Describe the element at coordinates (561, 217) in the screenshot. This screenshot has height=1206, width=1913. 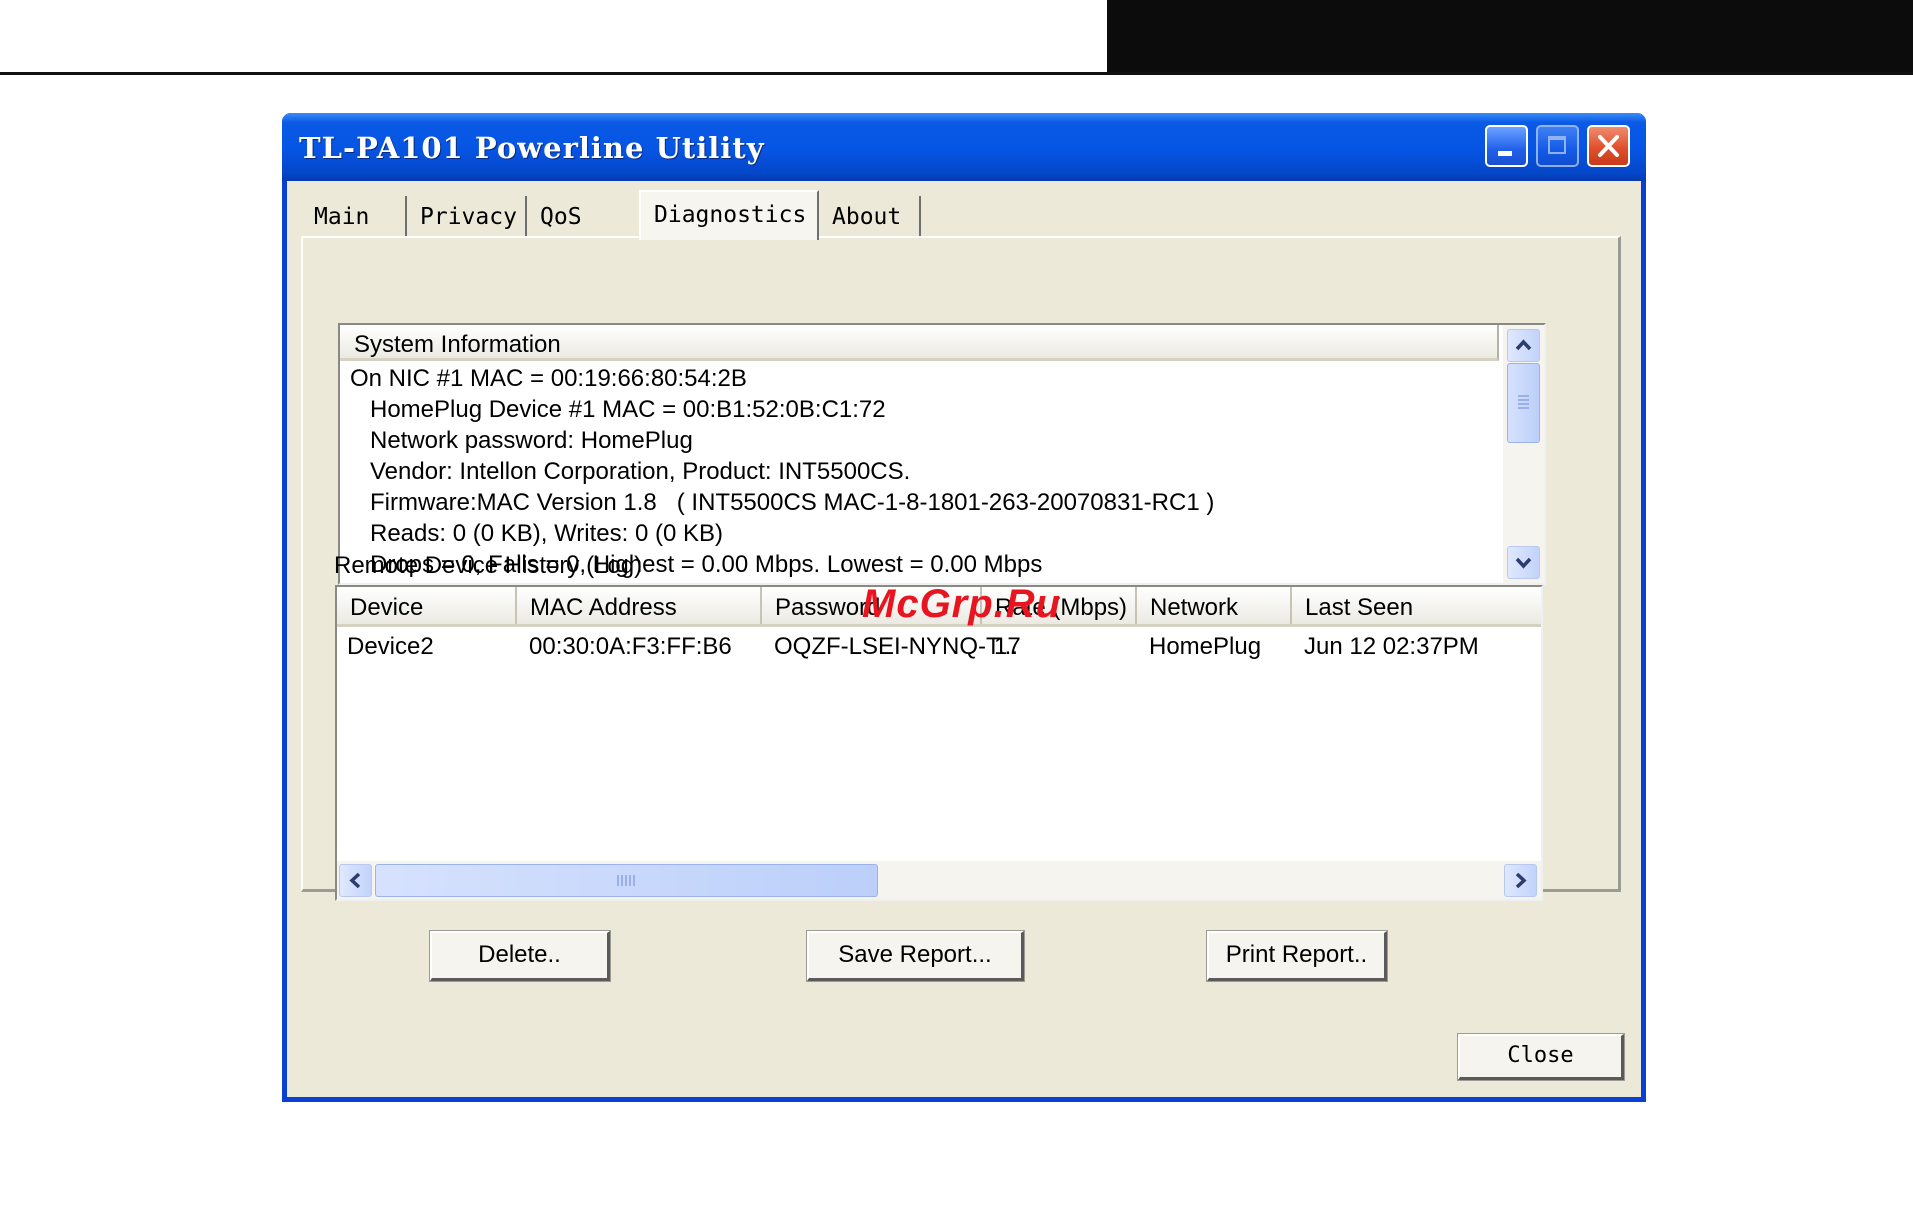
I see `tab-label: QoS` at that location.